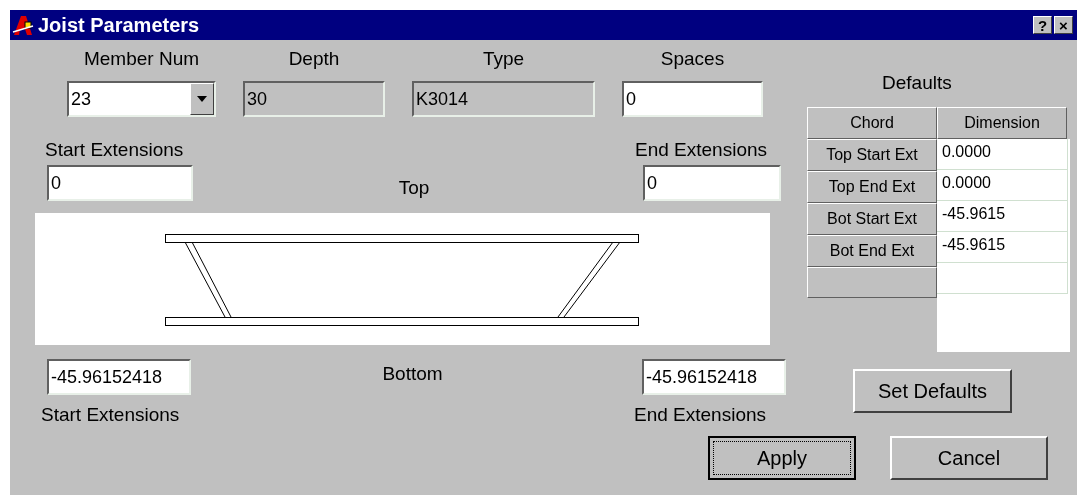  What do you see at coordinates (1063, 25) in the screenshot?
I see `title-bar-button: ×` at bounding box center [1063, 25].